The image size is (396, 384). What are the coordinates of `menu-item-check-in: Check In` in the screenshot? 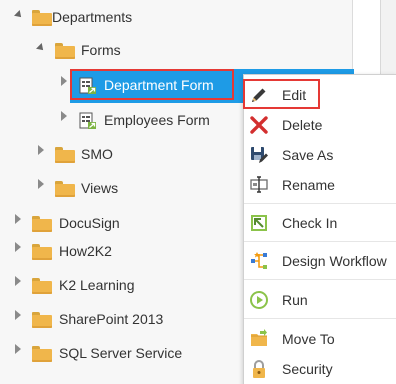 It's located at (320, 223).